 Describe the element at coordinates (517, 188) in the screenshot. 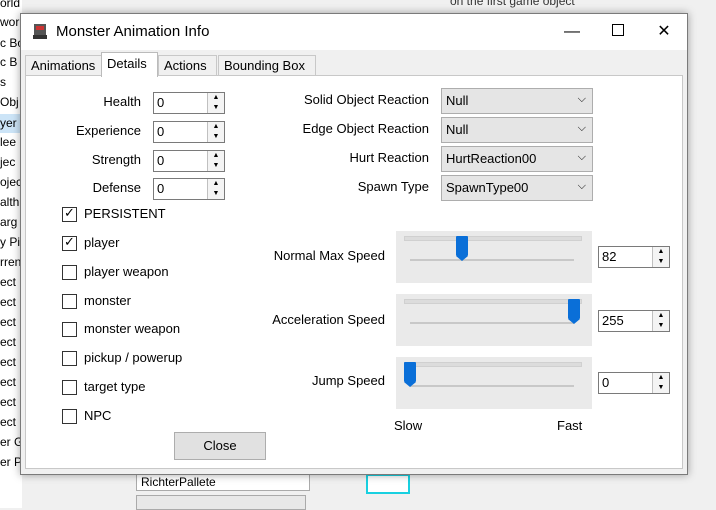

I see `spawn-type-select: SpawnType00 ⌵` at that location.